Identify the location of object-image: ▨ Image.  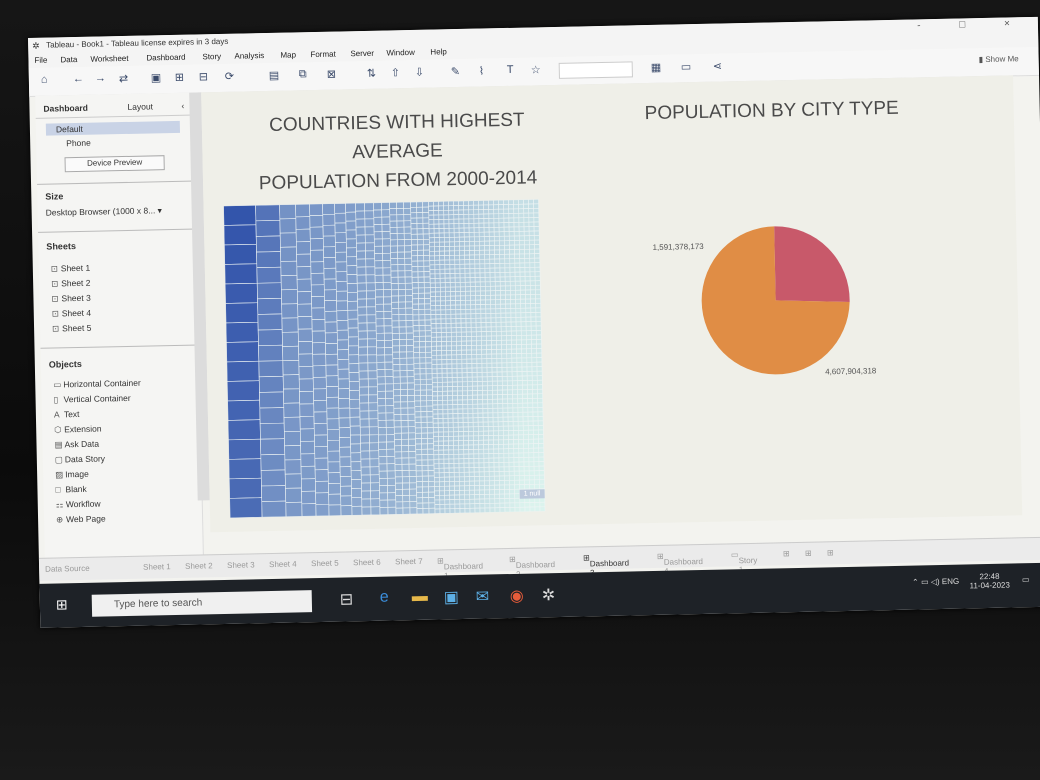
(72, 475).